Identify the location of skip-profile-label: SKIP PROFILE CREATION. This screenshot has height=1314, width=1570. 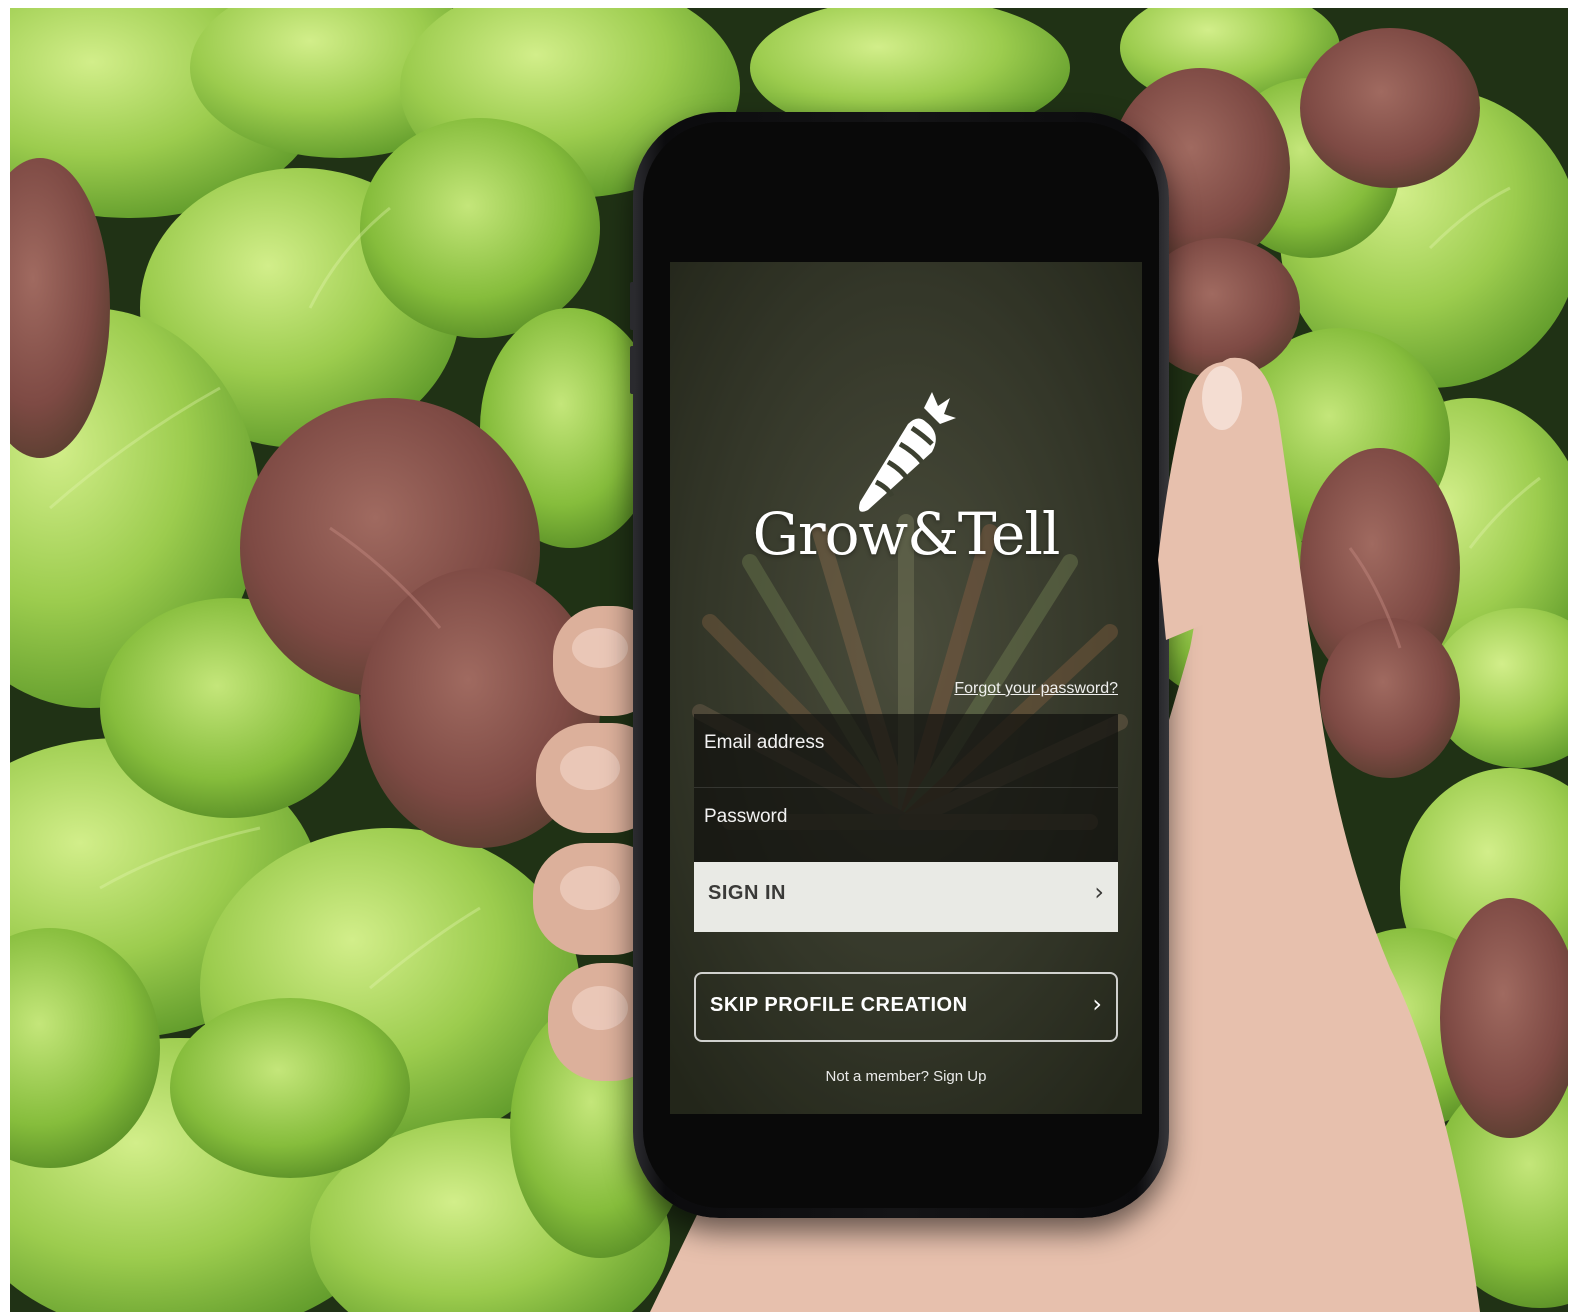
(839, 1005).